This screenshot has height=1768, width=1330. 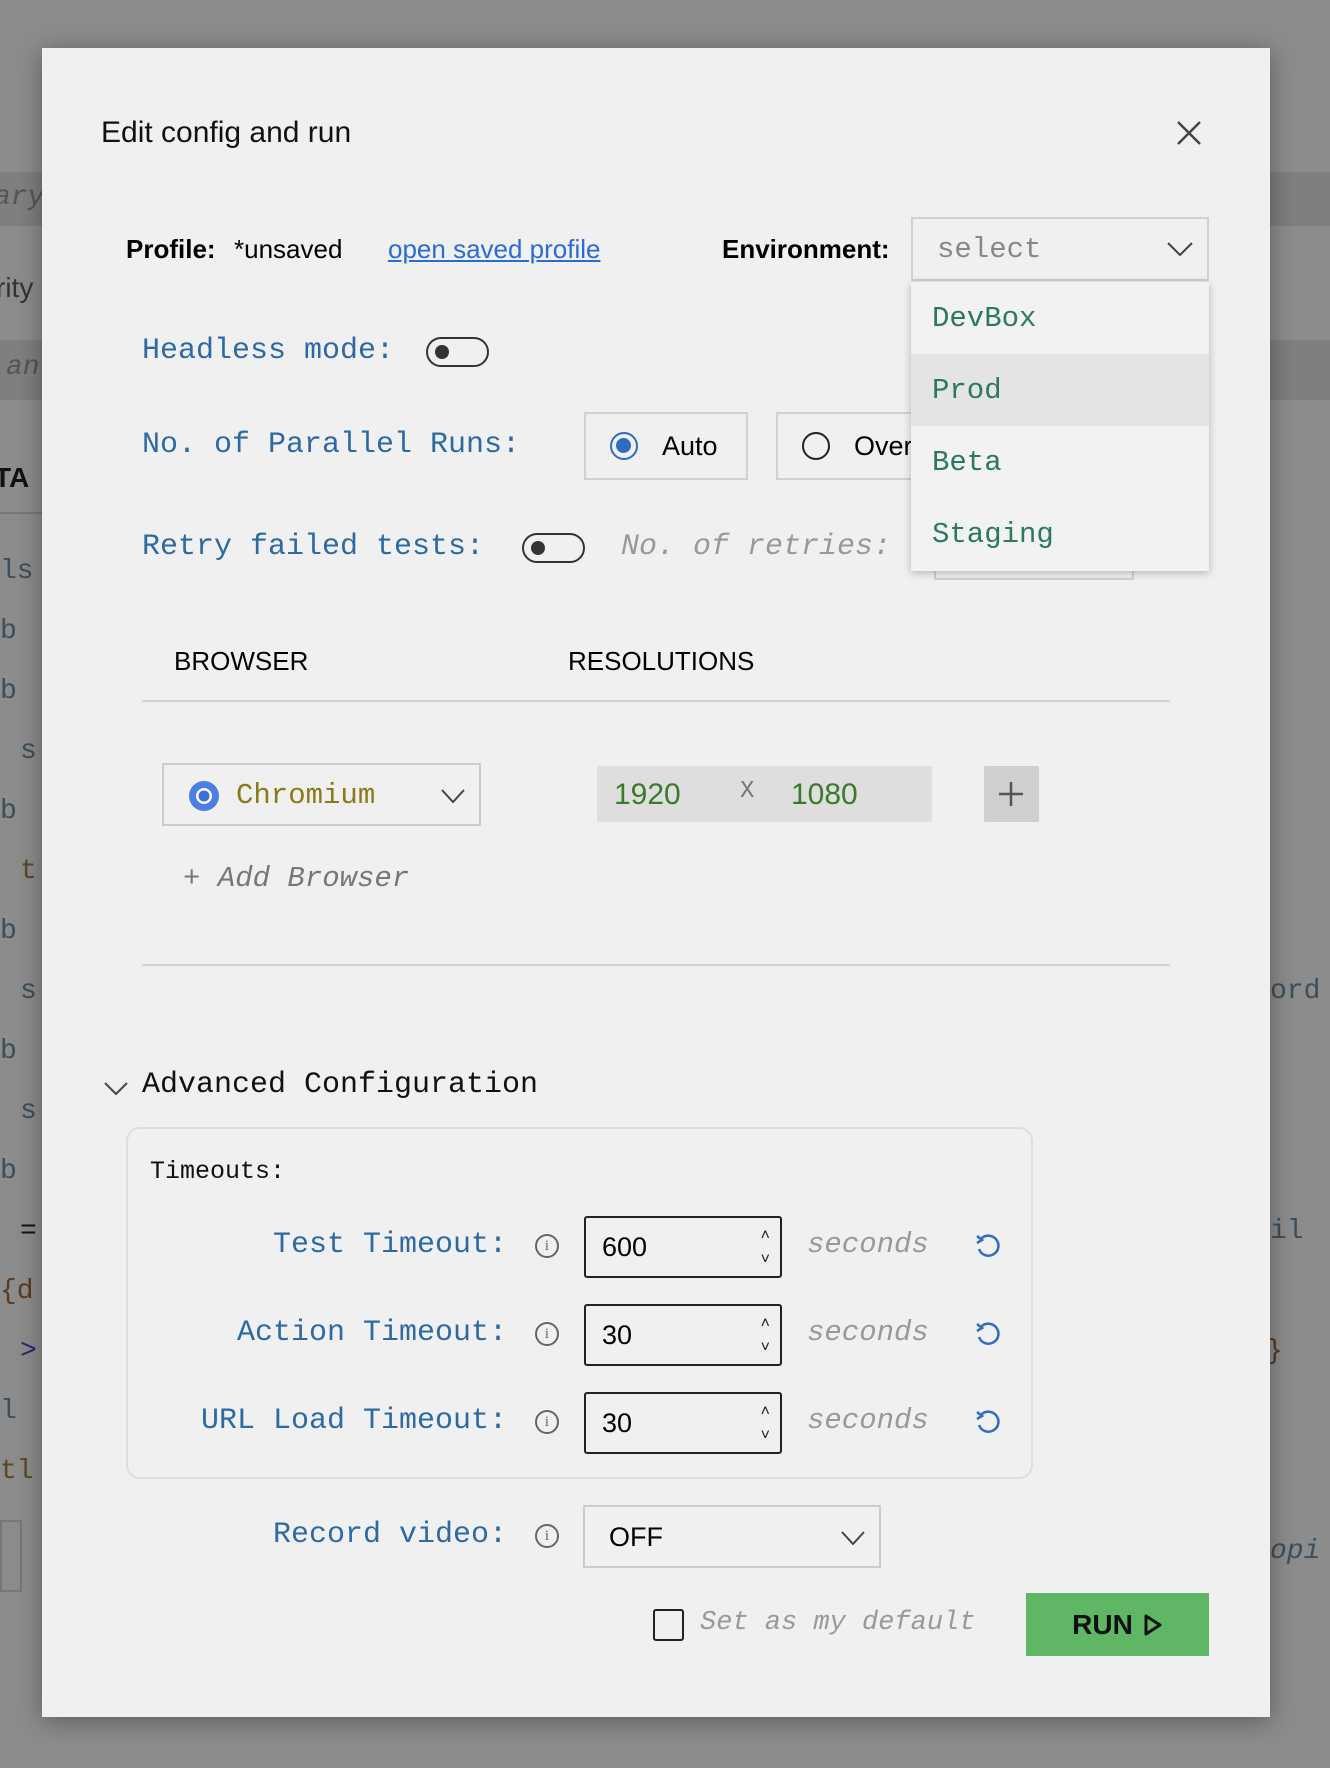 What do you see at coordinates (371, 1333) in the screenshot?
I see `action-timeout-label: Action Timeout:` at bounding box center [371, 1333].